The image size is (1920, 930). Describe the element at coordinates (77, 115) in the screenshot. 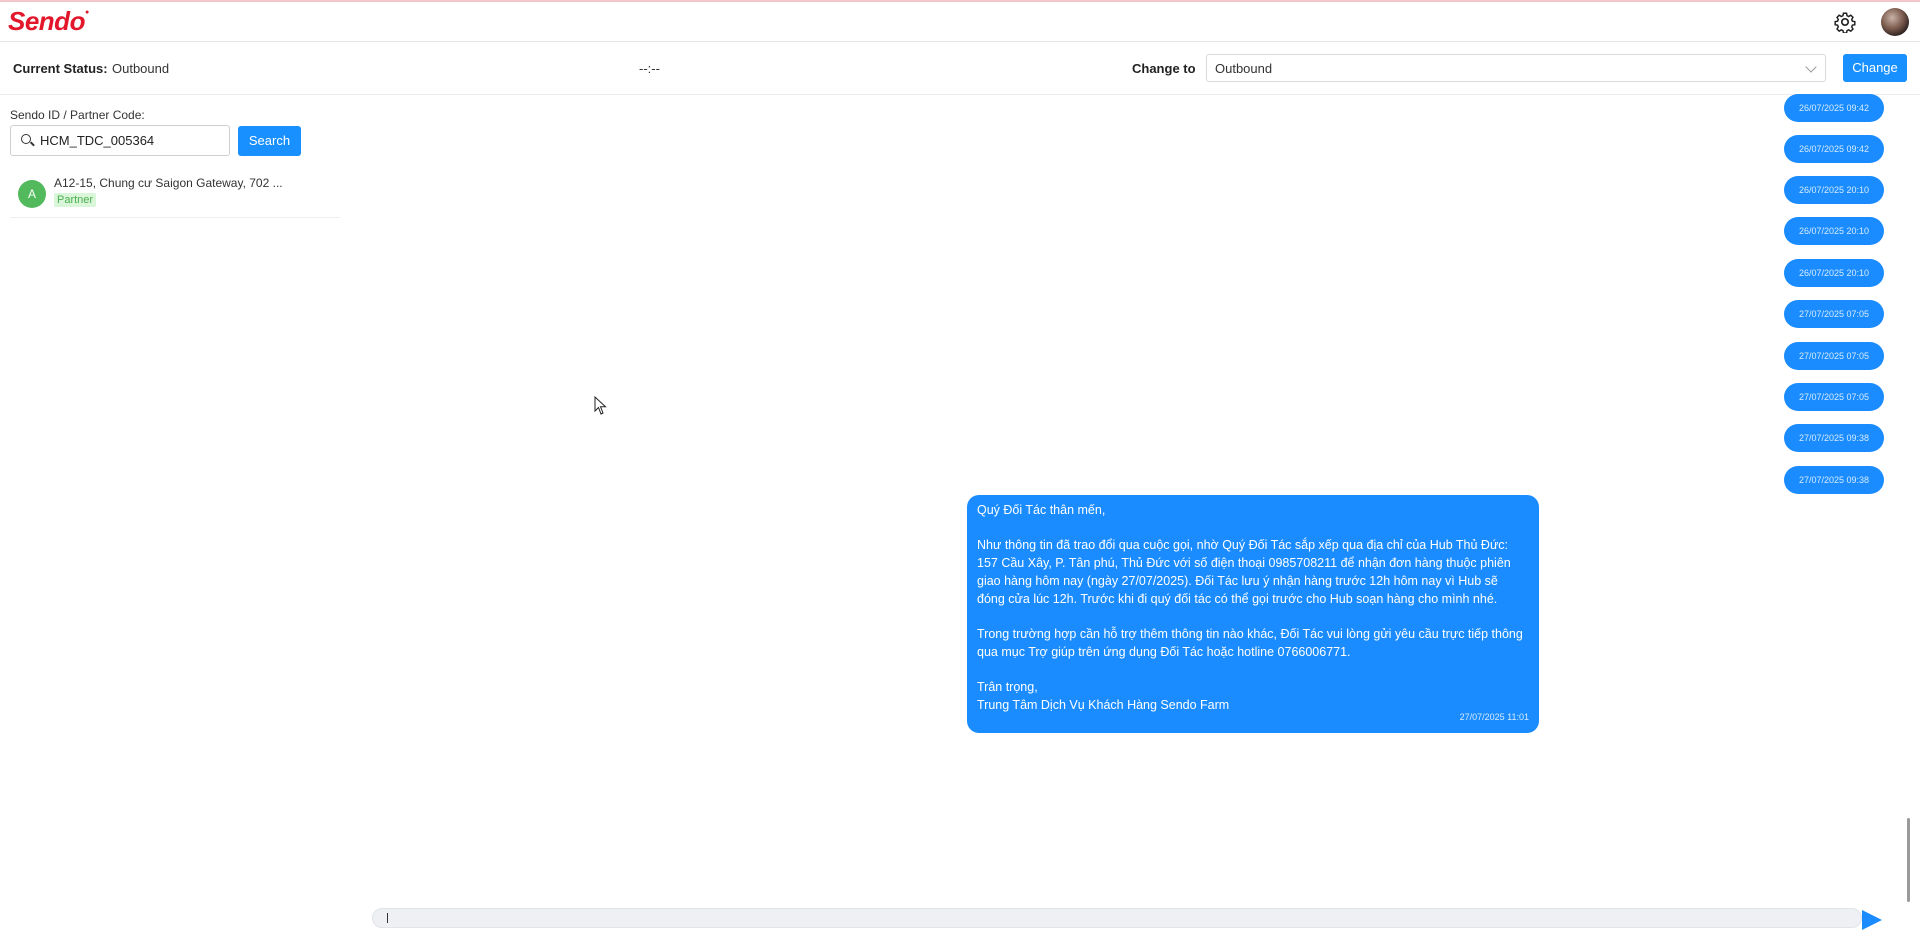

I see `search-label: Sendo ID / Partner Code:` at that location.